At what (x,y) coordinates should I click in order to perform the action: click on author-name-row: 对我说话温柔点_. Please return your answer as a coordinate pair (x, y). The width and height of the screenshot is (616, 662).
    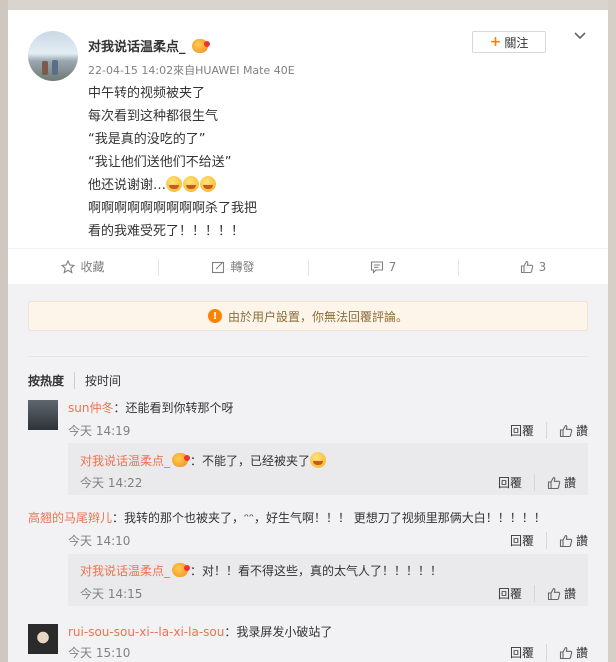
    Looking at the image, I should click on (149, 45).